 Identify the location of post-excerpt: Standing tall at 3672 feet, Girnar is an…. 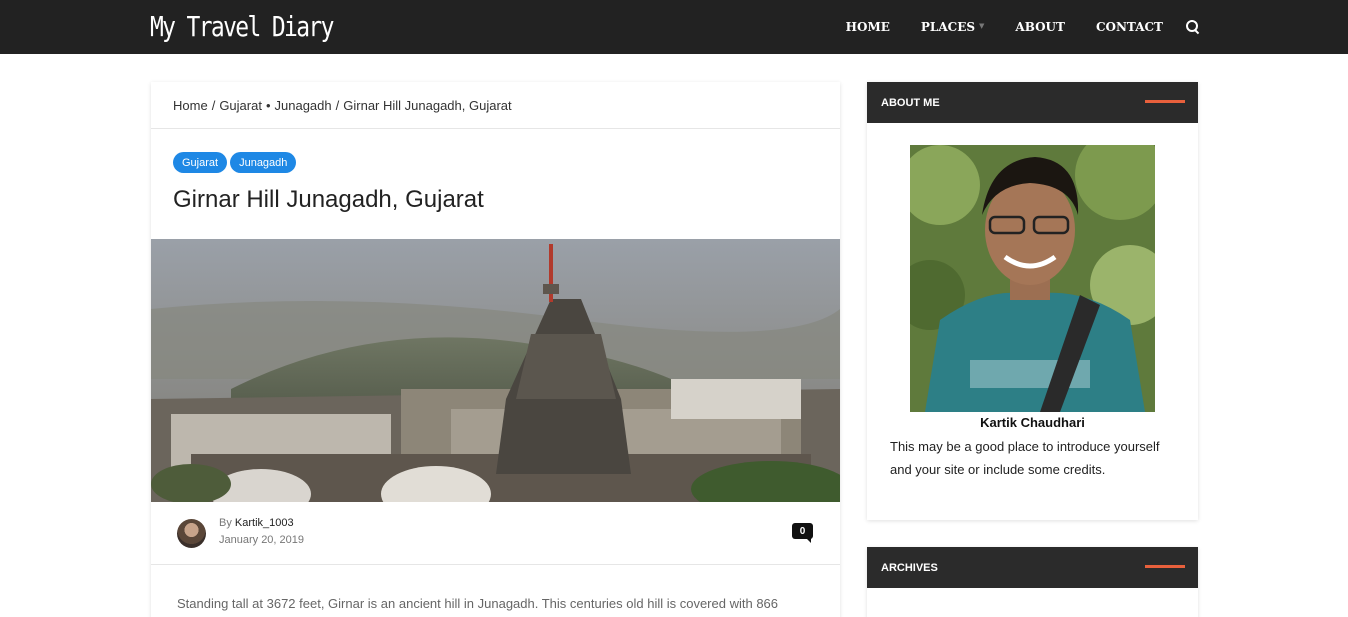
(478, 603).